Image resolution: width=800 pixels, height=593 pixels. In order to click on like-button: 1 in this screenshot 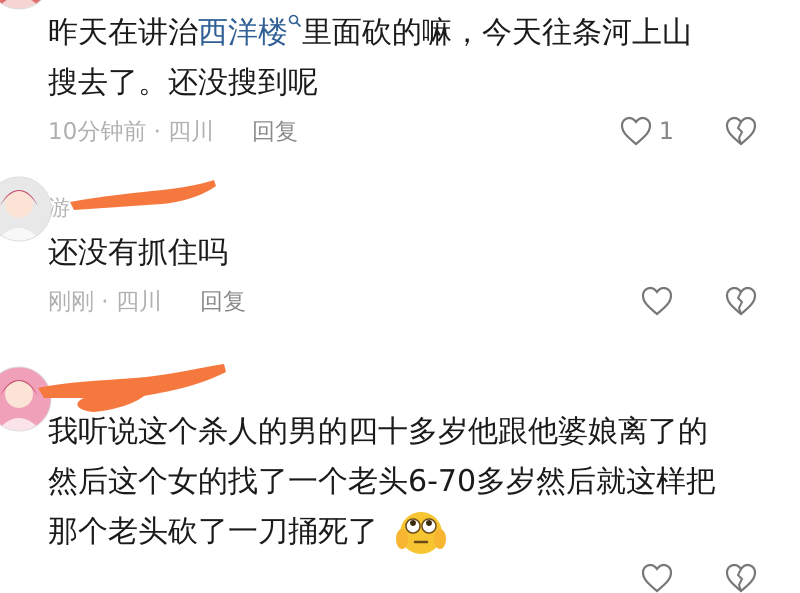, I will do `click(646, 131)`.